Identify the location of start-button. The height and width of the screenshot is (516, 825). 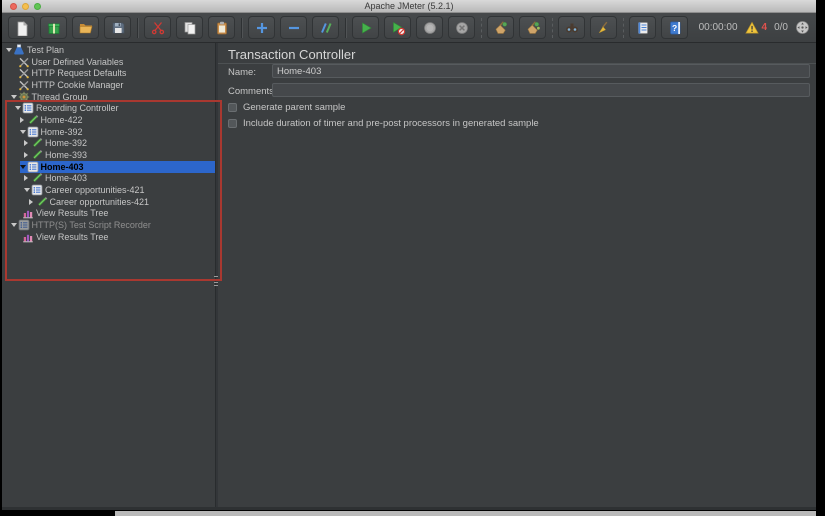
(365, 27).